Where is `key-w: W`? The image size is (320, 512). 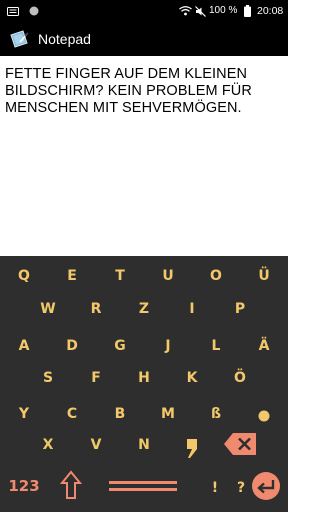
key-w: W is located at coordinates (48, 309).